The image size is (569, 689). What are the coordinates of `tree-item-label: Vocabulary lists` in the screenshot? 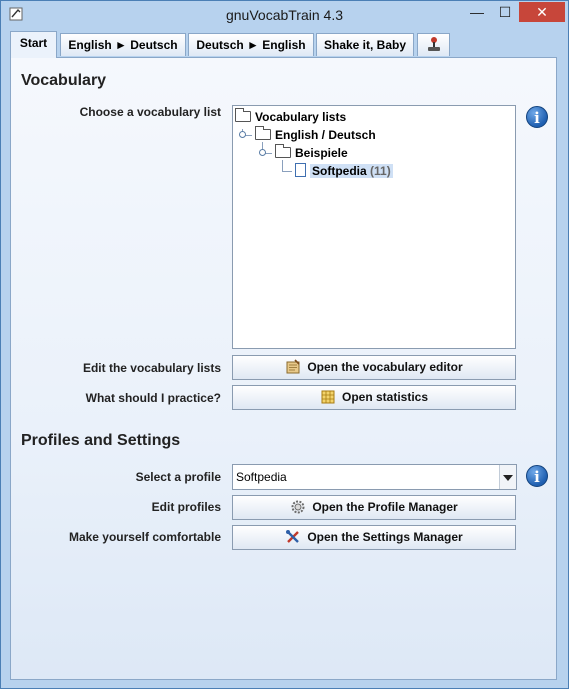 It's located at (301, 117).